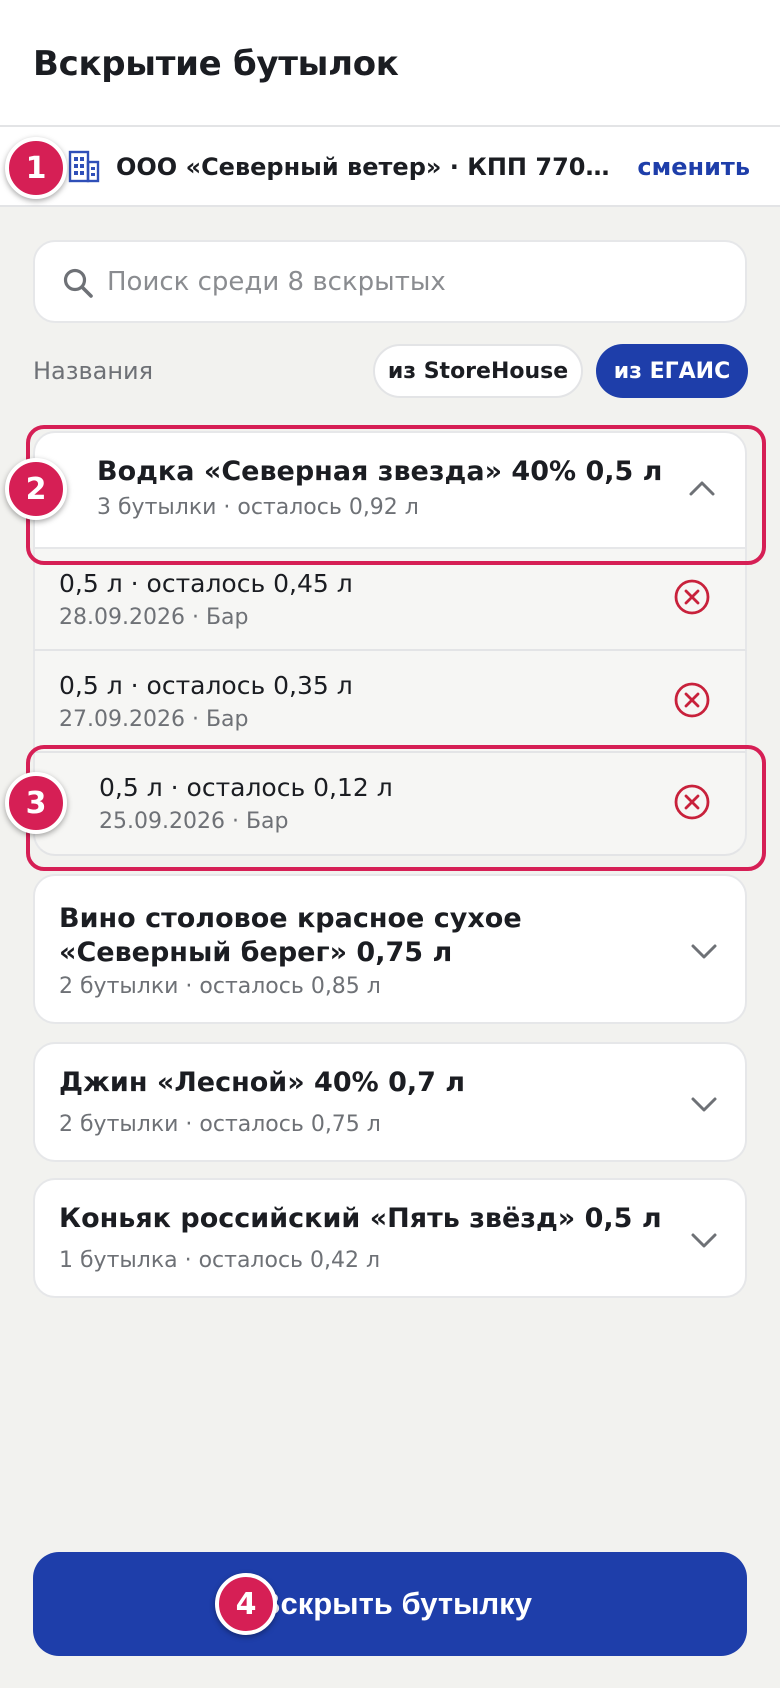 The image size is (780, 1688). Describe the element at coordinates (360, 1218) in the screenshot. I see `group-title: Коньяк российский «Пять звёзд» 0,5 л` at that location.